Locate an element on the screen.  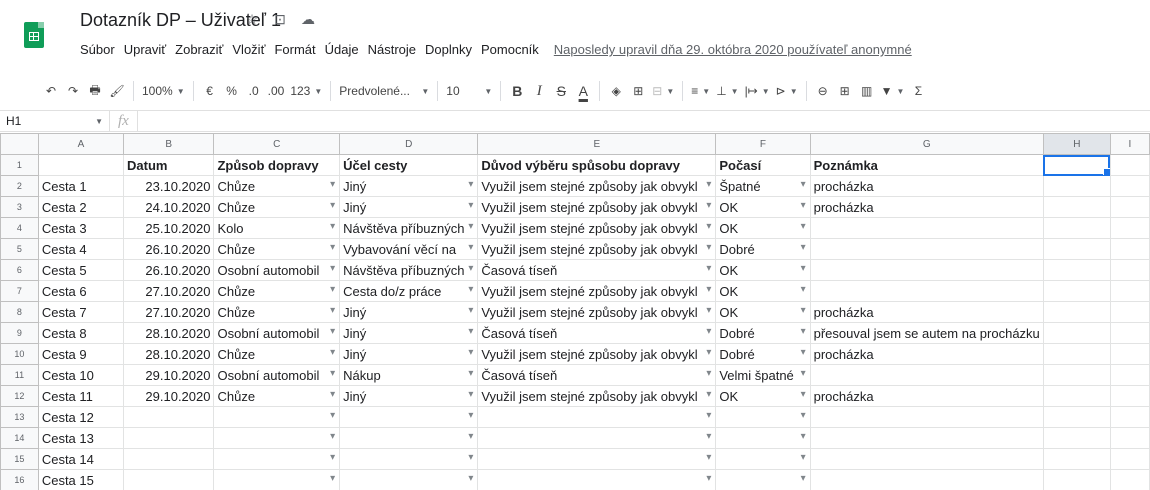
cell-G15 is located at coordinates (926, 459).